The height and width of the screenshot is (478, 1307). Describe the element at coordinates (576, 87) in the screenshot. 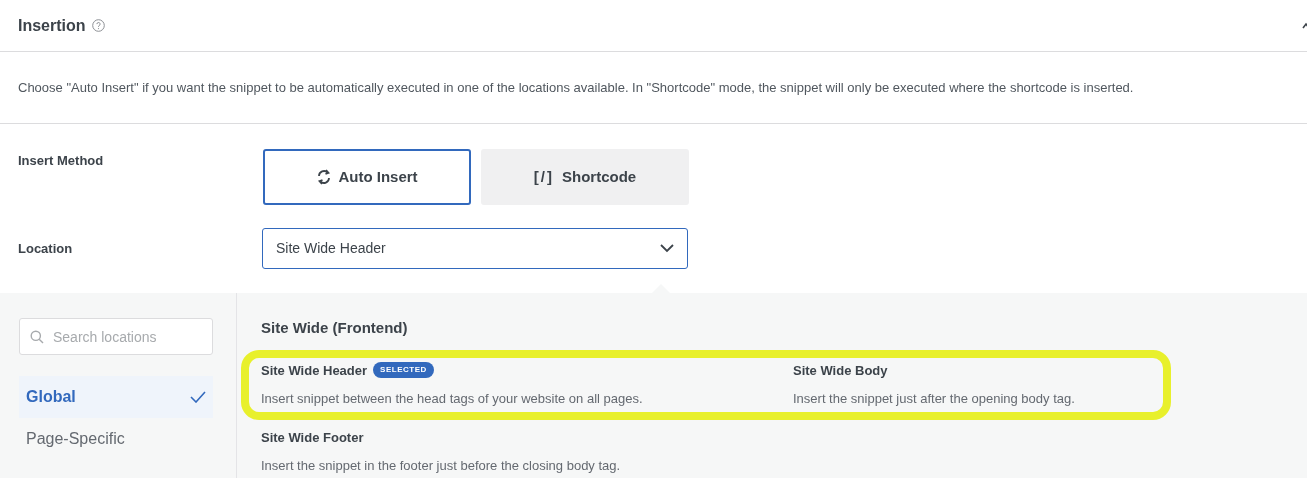

I see `description-text: Choose "Auto Insert" if you want the snippet to be automatically executed in one of the locations available. In "Shortcode" mode, the snippet will only be executed where the shortcode is inserted.` at that location.